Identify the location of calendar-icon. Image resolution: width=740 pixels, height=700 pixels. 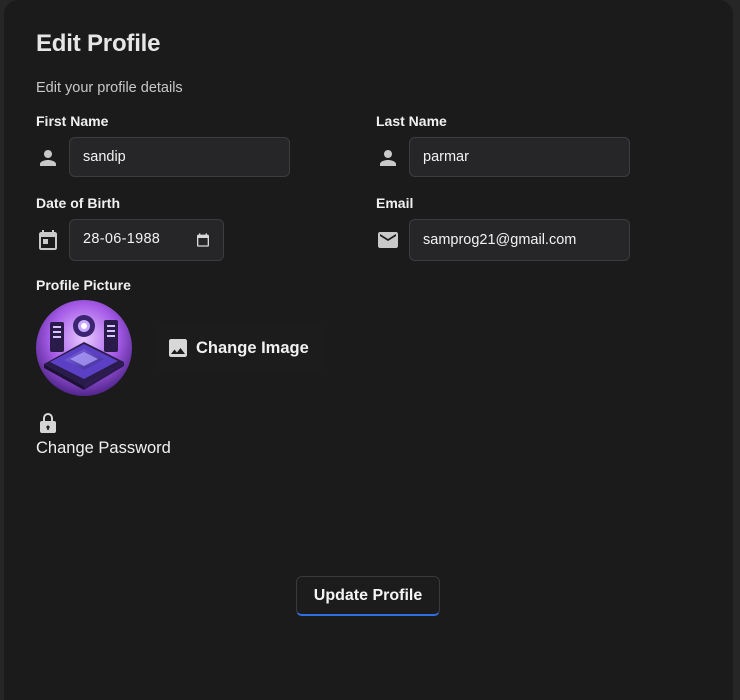
(48, 240).